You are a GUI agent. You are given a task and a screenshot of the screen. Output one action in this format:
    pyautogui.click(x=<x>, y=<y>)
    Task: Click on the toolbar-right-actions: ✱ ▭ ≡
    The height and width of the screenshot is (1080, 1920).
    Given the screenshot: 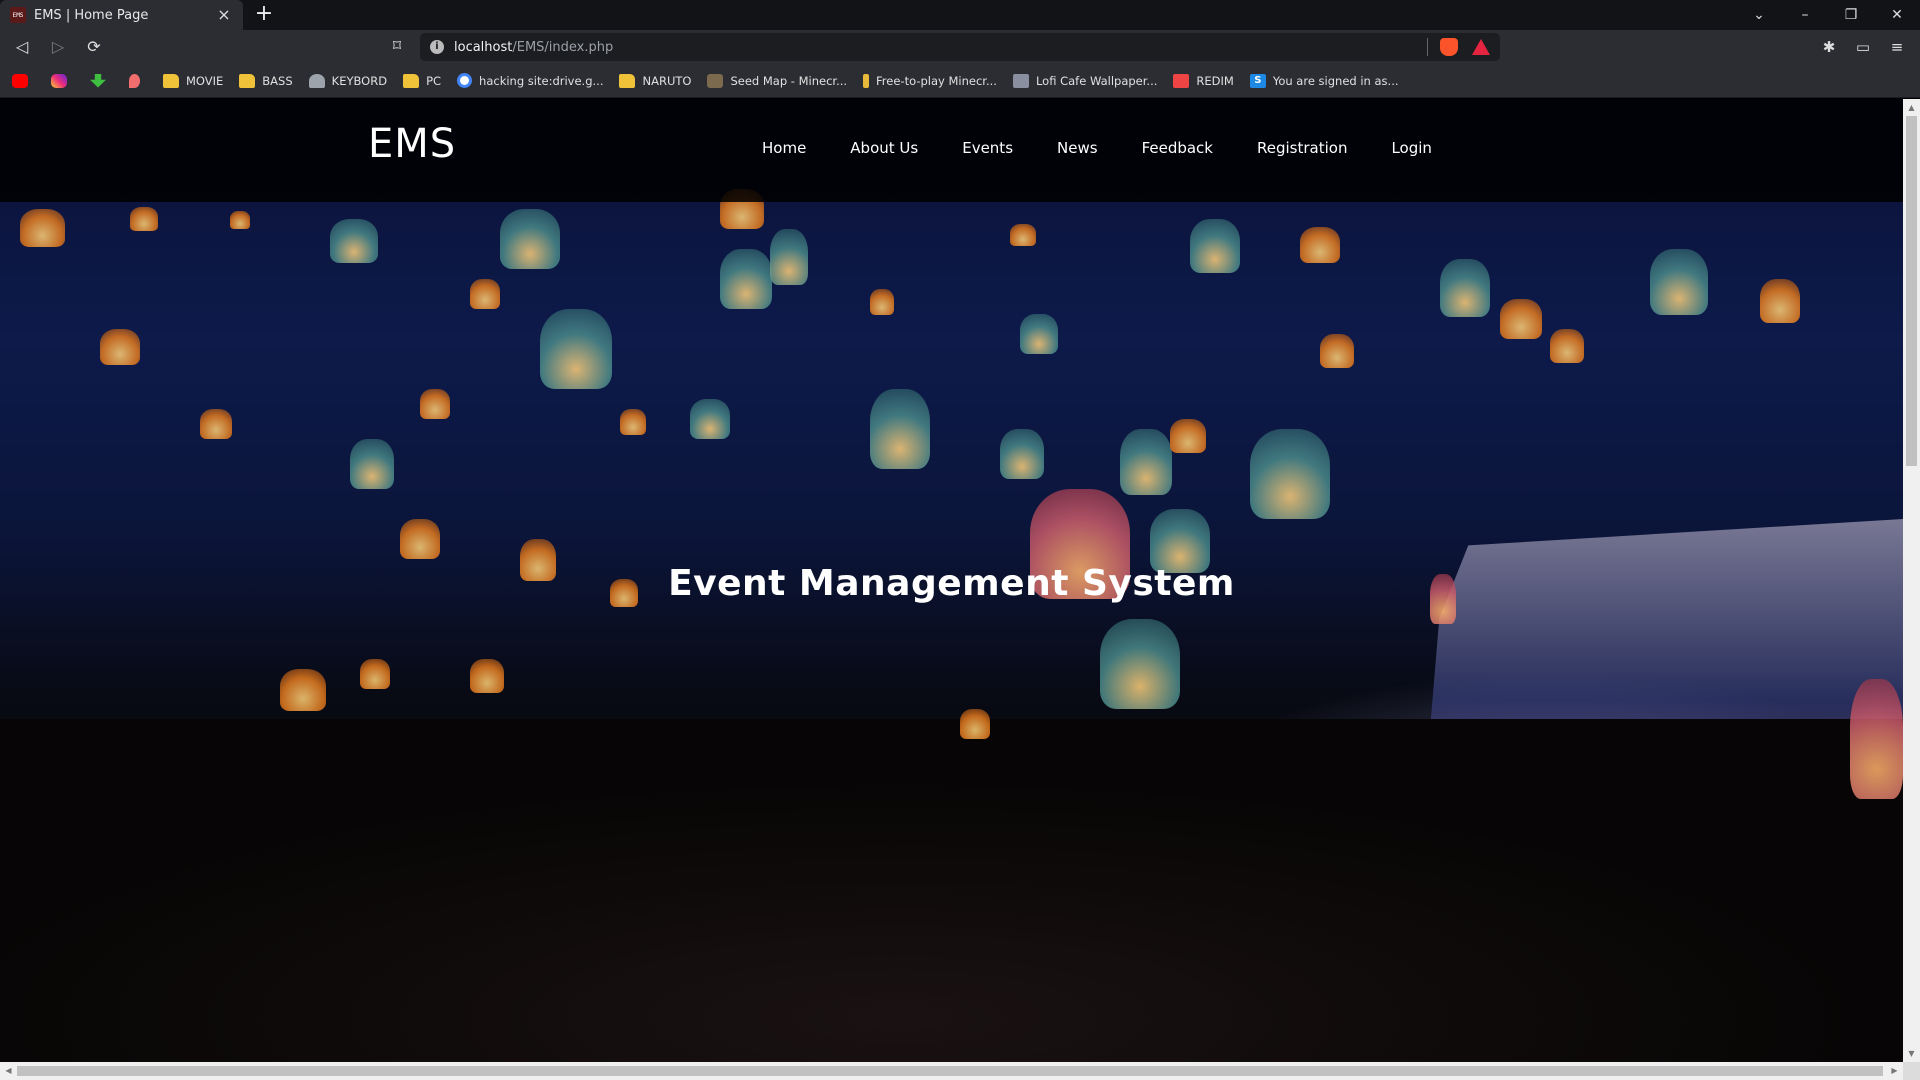 What is the action you would take?
    pyautogui.click(x=1863, y=47)
    